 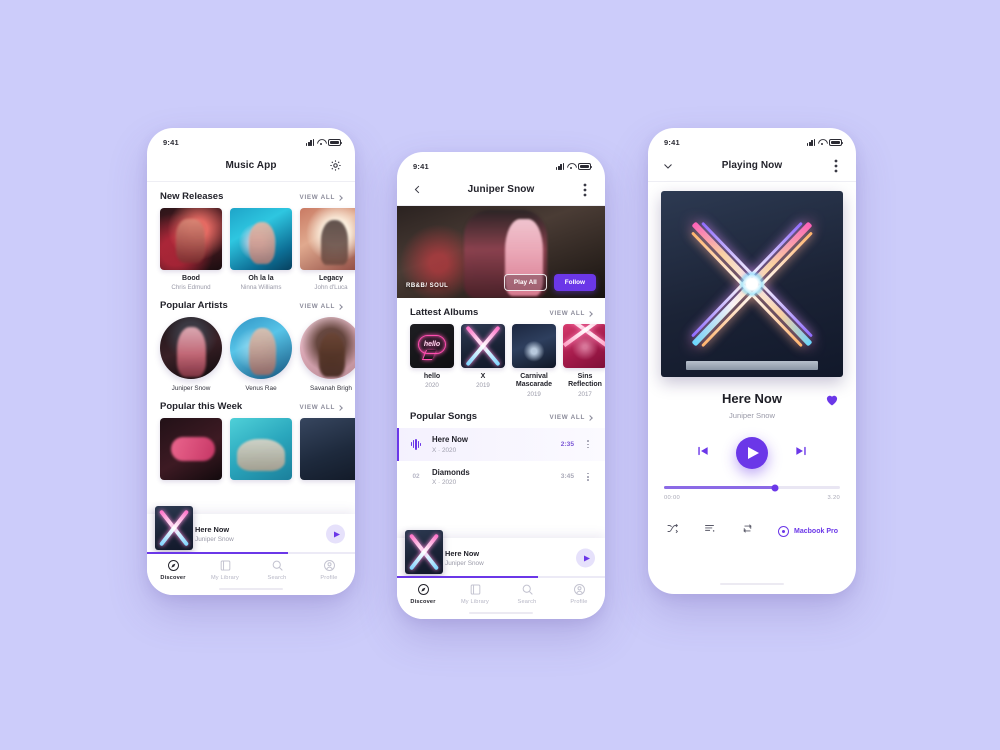 I want to click on compass-icon, so click(x=173, y=565).